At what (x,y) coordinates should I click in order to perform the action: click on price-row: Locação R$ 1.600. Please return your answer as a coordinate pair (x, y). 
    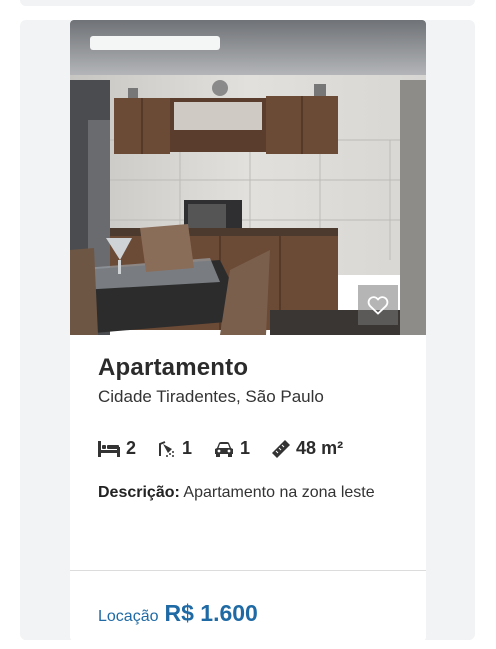
    Looking at the image, I should click on (178, 613).